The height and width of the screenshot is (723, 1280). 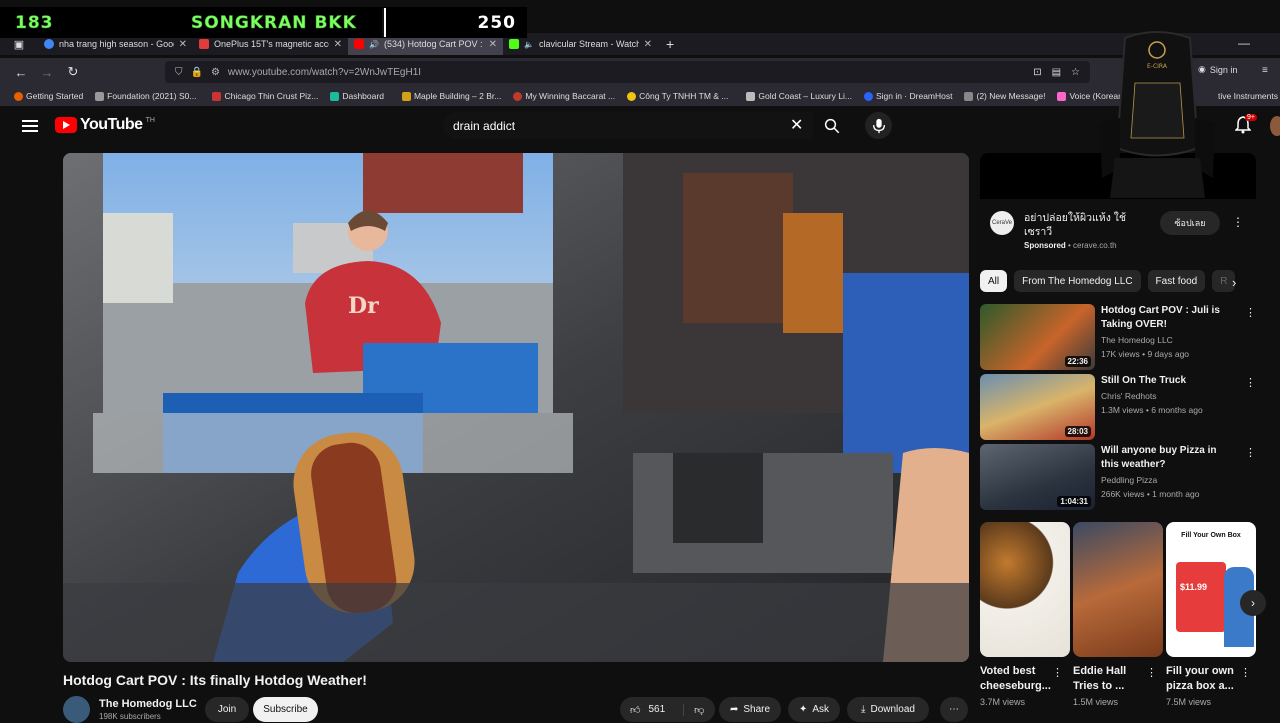 I want to click on chip-all: All, so click(x=994, y=281).